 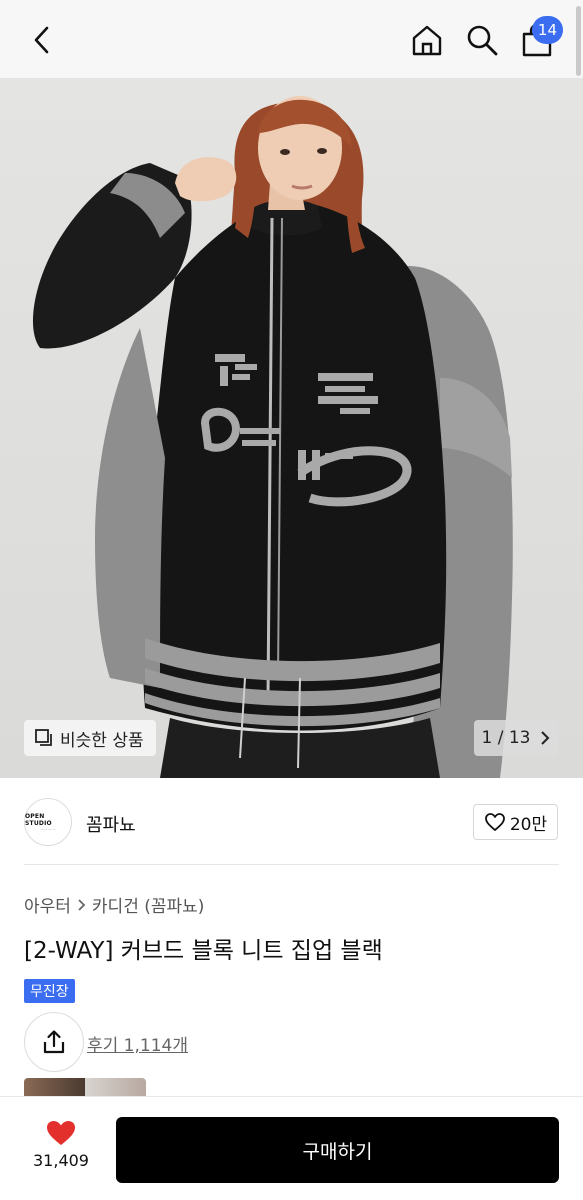 I want to click on brand-name: 꼼파뇨, so click(x=111, y=824).